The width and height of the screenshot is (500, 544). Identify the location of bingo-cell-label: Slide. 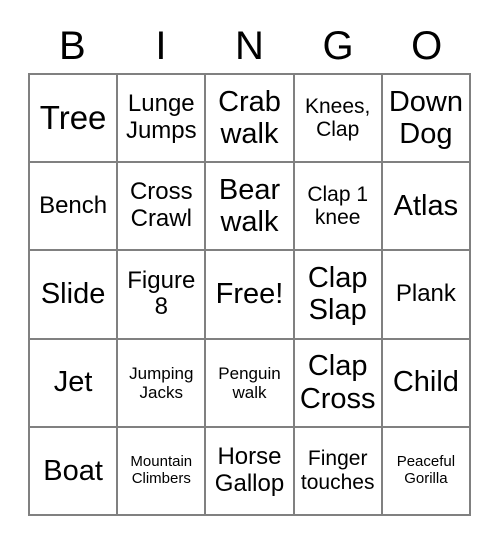
(73, 294).